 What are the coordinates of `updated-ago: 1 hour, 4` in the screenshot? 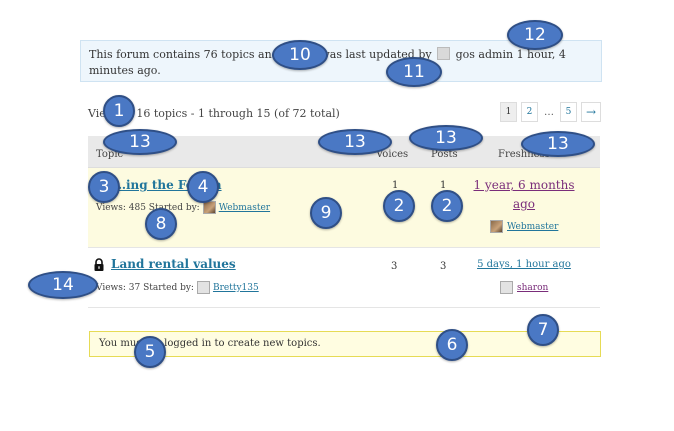 It's located at (541, 54).